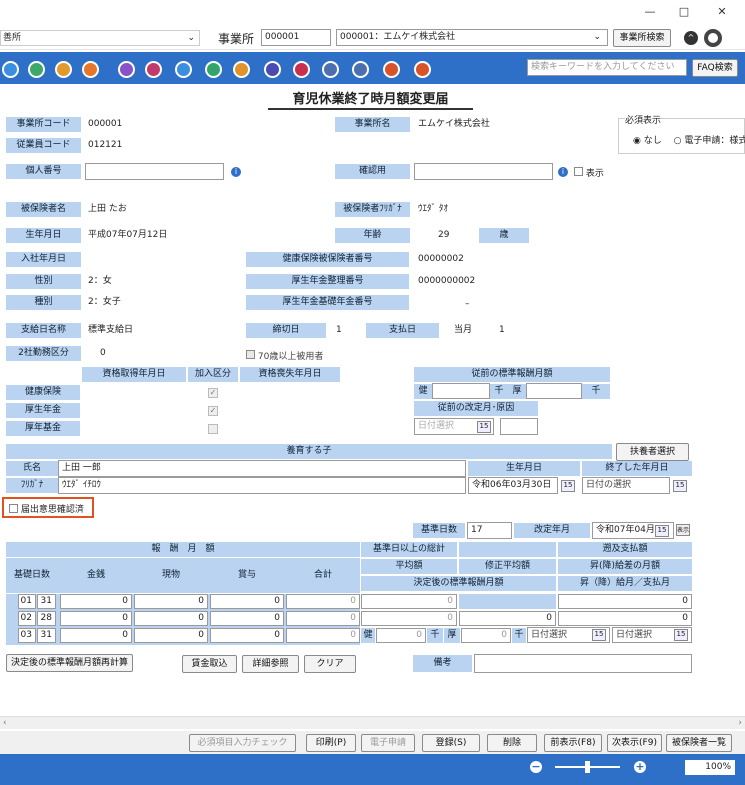 This screenshot has width=745, height=785. What do you see at coordinates (640, 767) in the screenshot?
I see `zoom-in-icon: +` at bounding box center [640, 767].